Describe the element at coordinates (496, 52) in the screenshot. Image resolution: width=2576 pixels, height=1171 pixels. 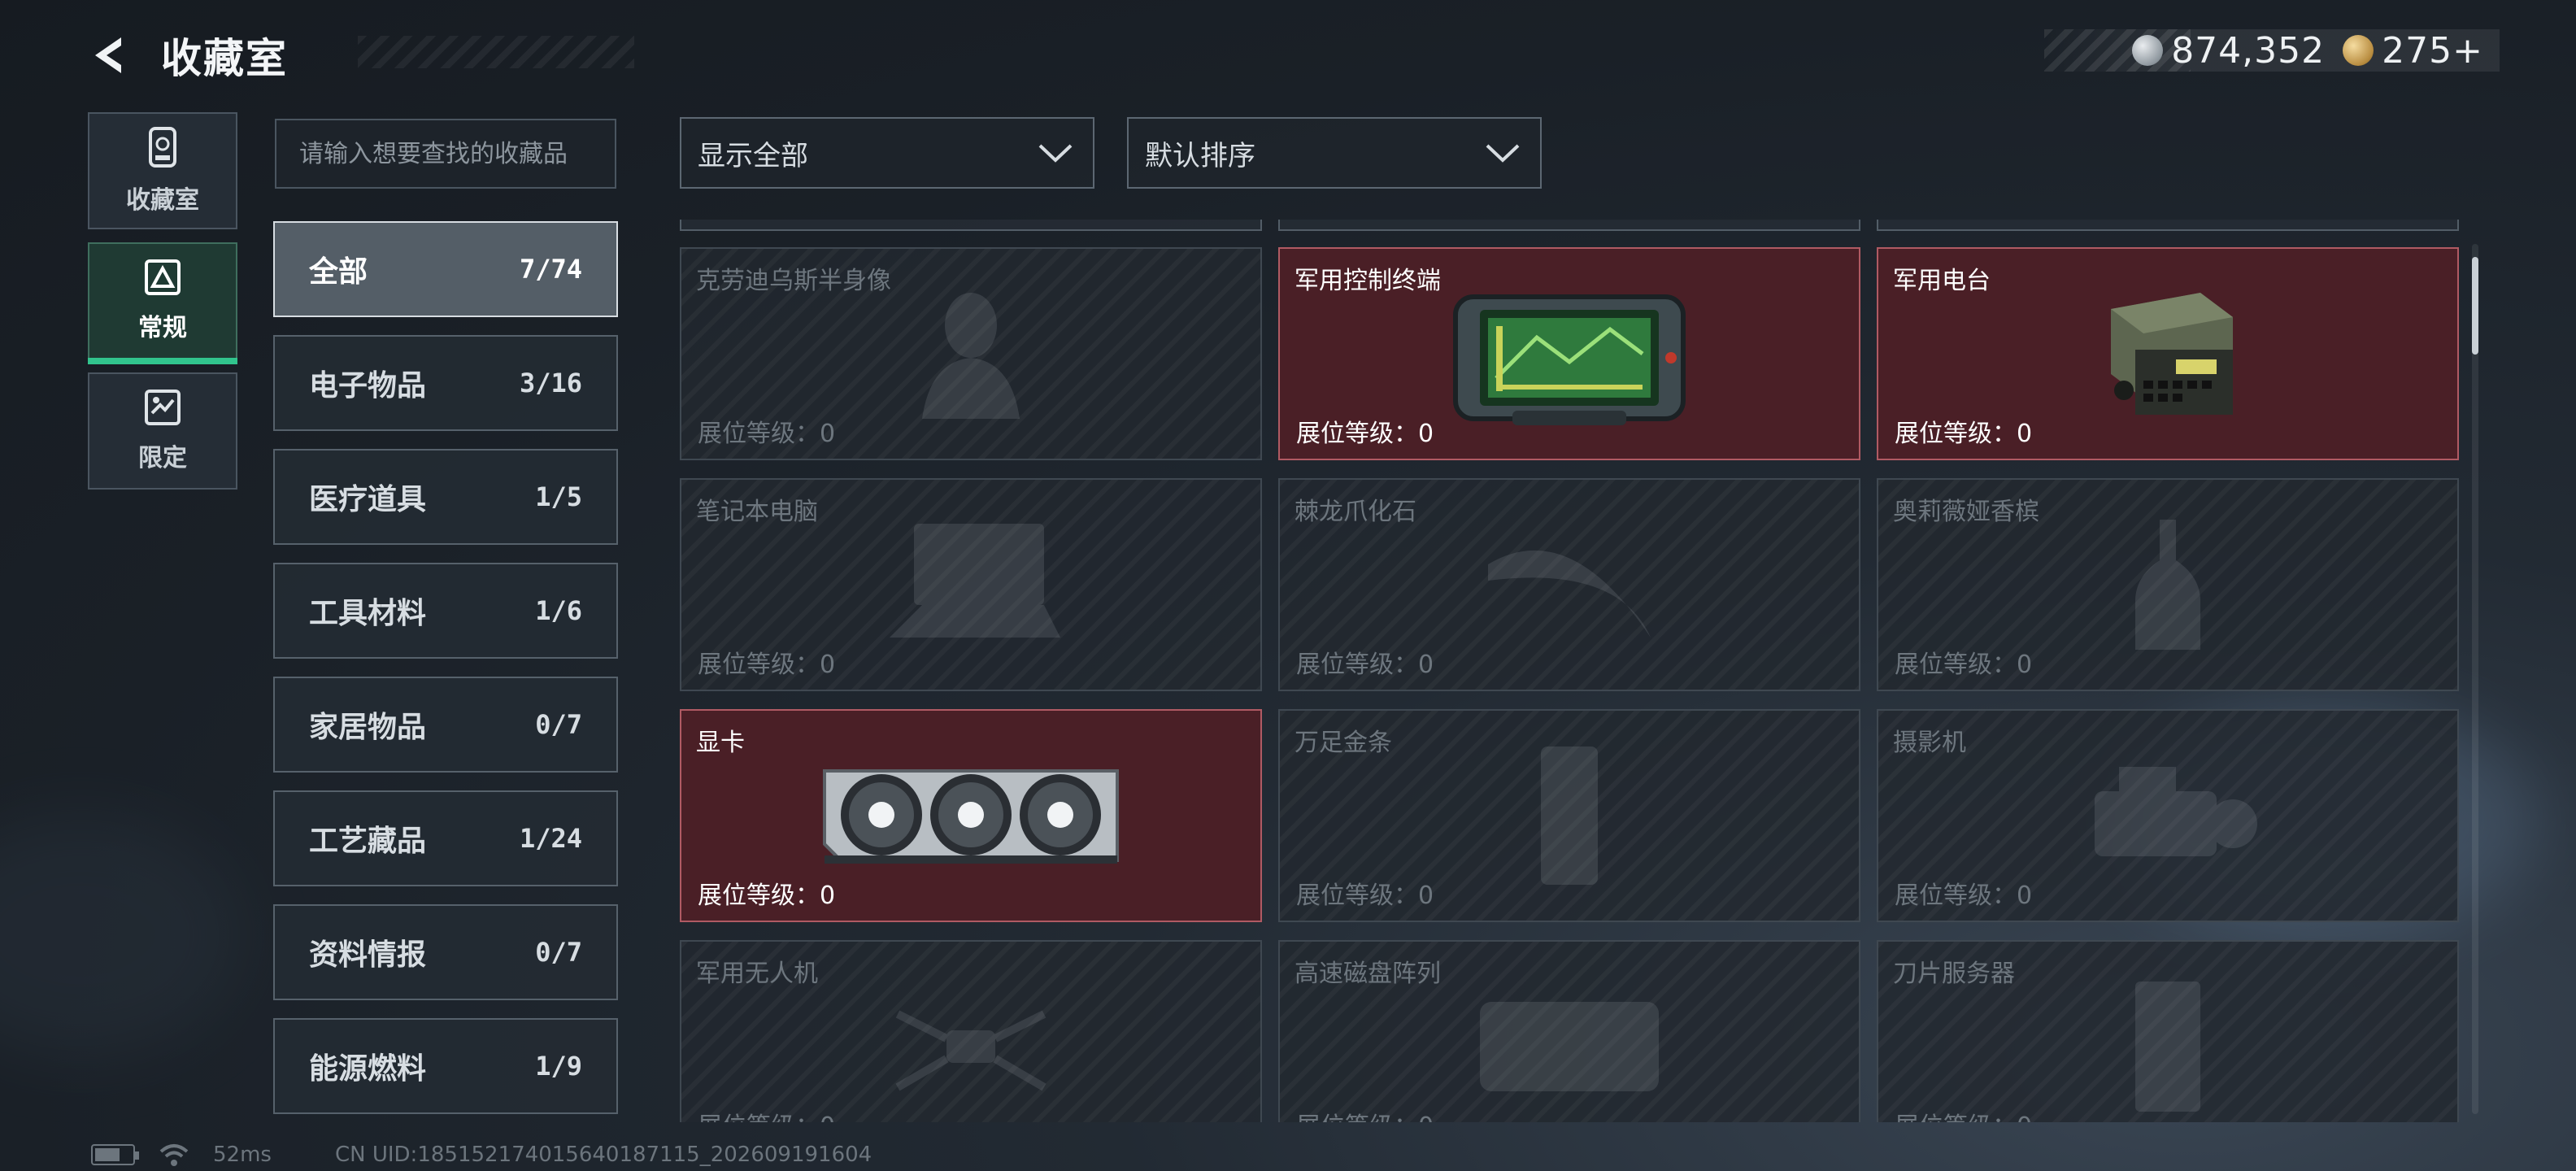
I see `title-decoration` at that location.